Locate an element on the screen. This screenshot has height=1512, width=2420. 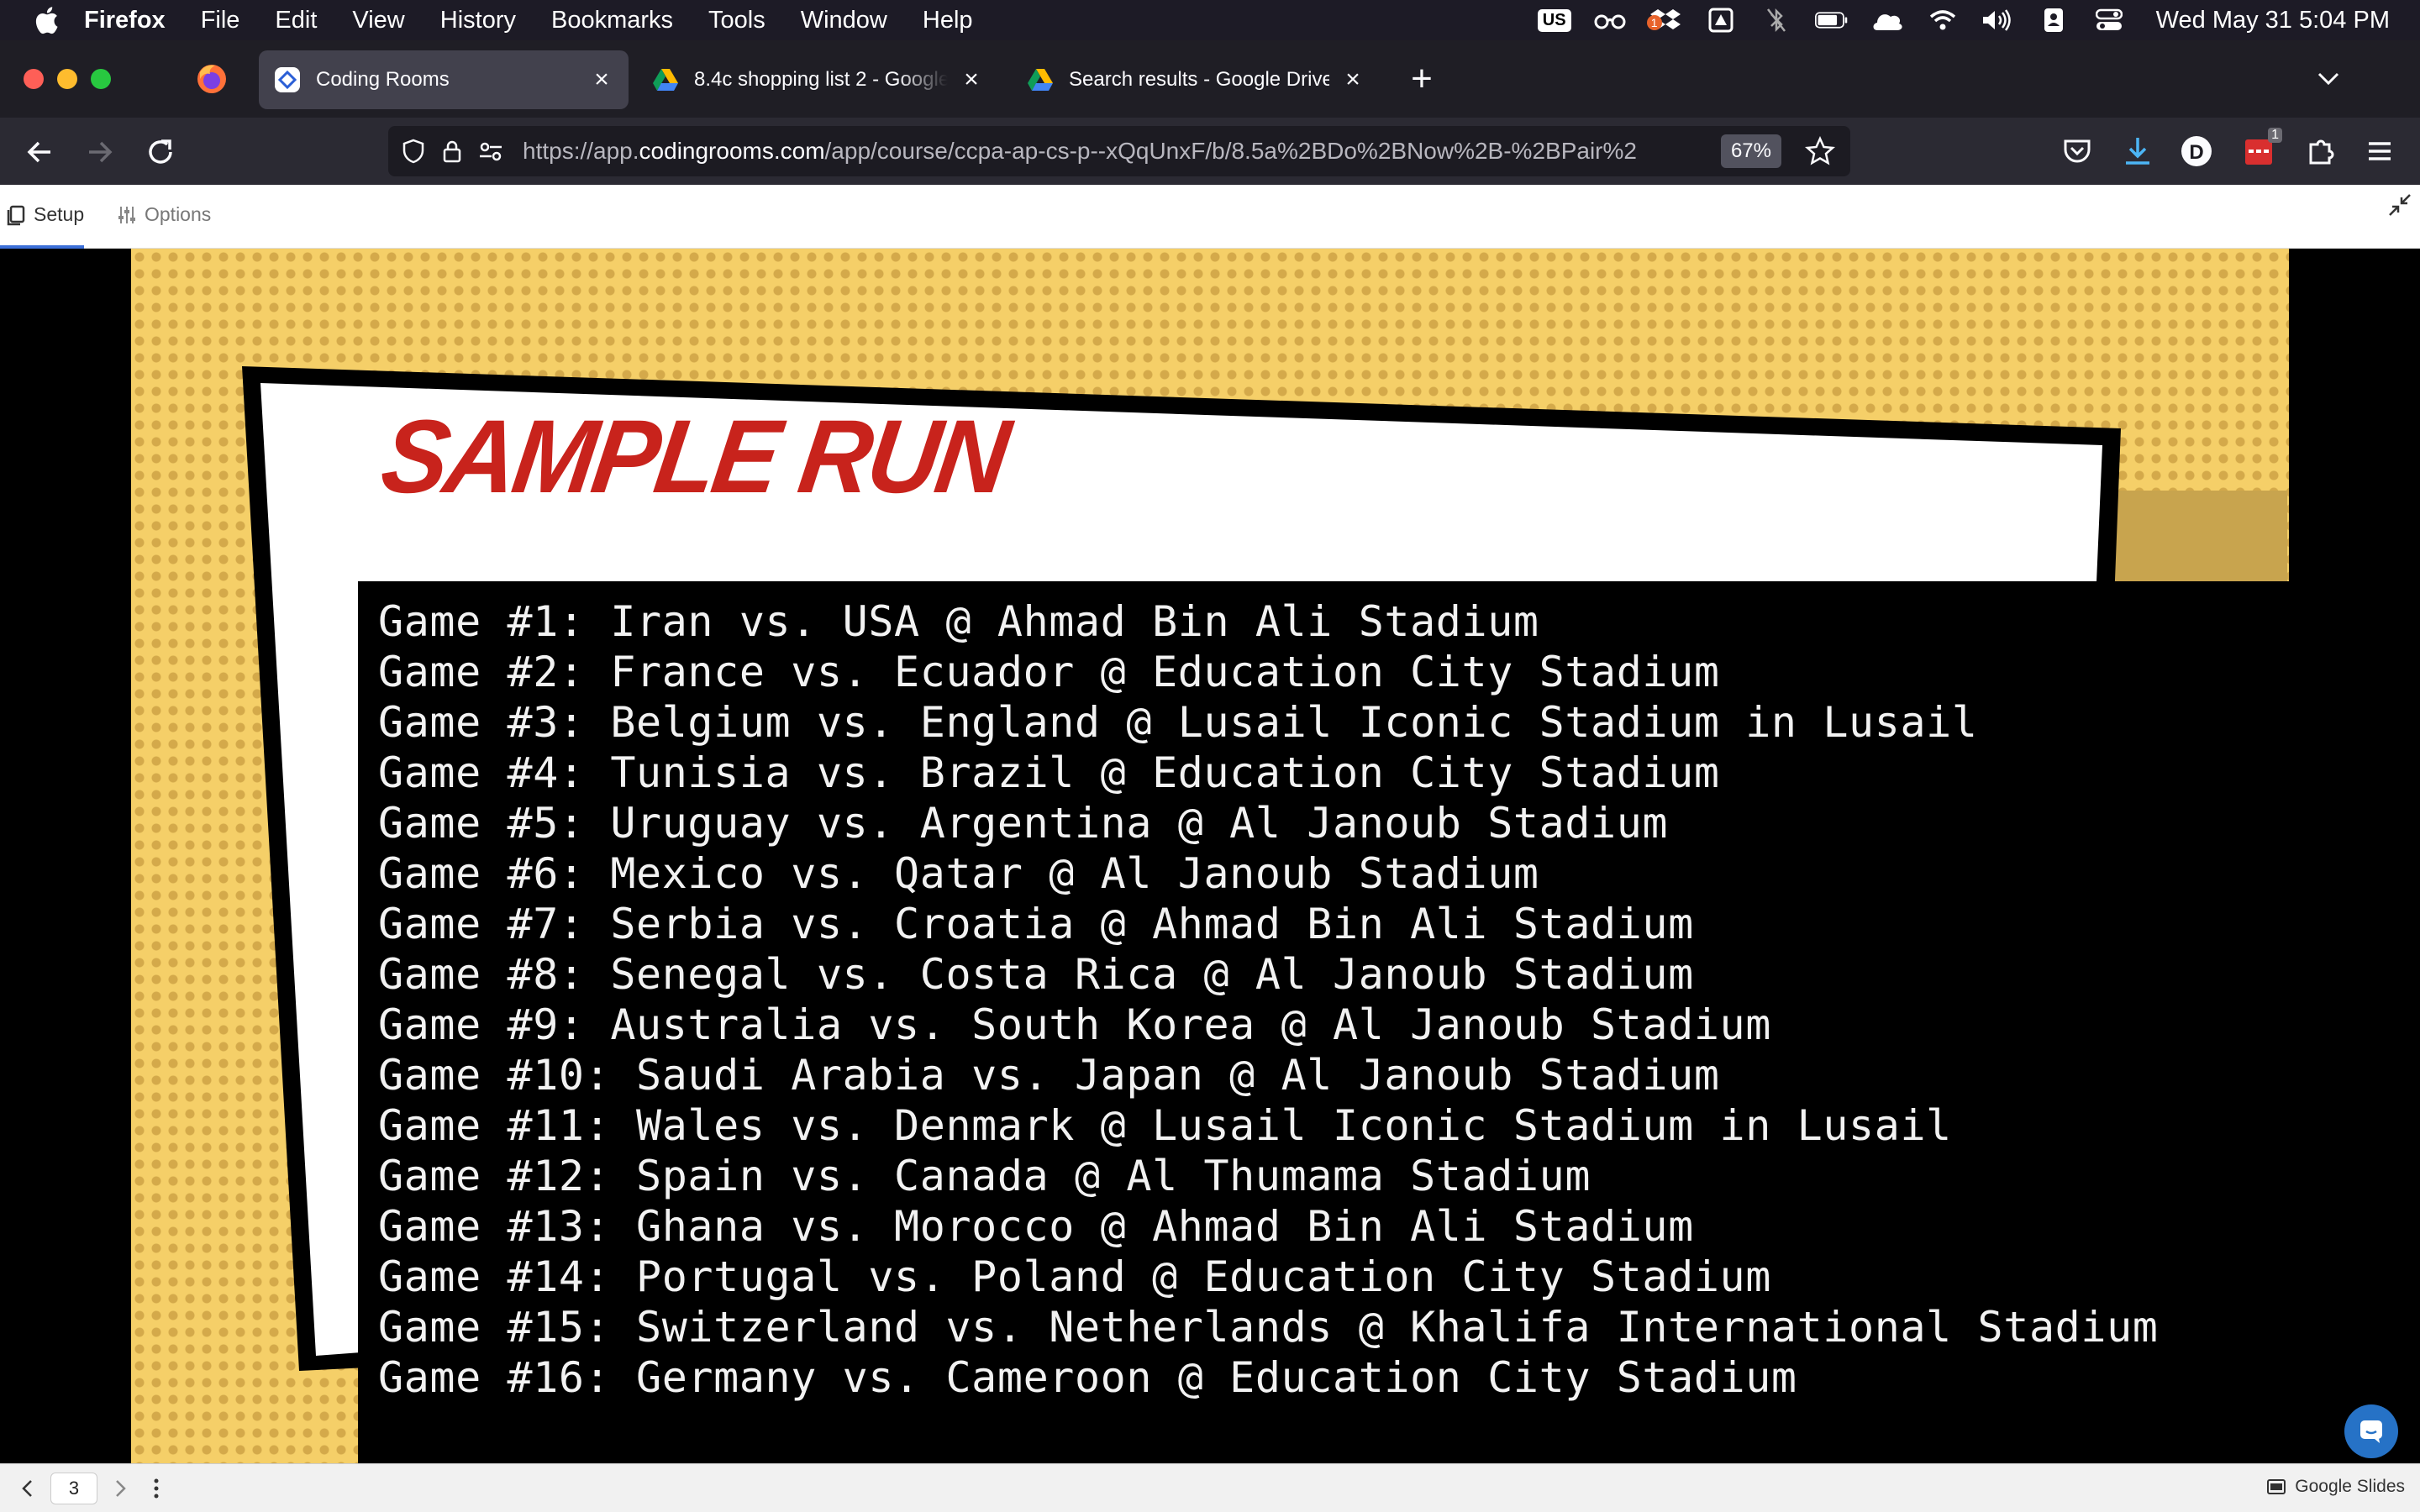
volume-icon is located at coordinates (1998, 20).